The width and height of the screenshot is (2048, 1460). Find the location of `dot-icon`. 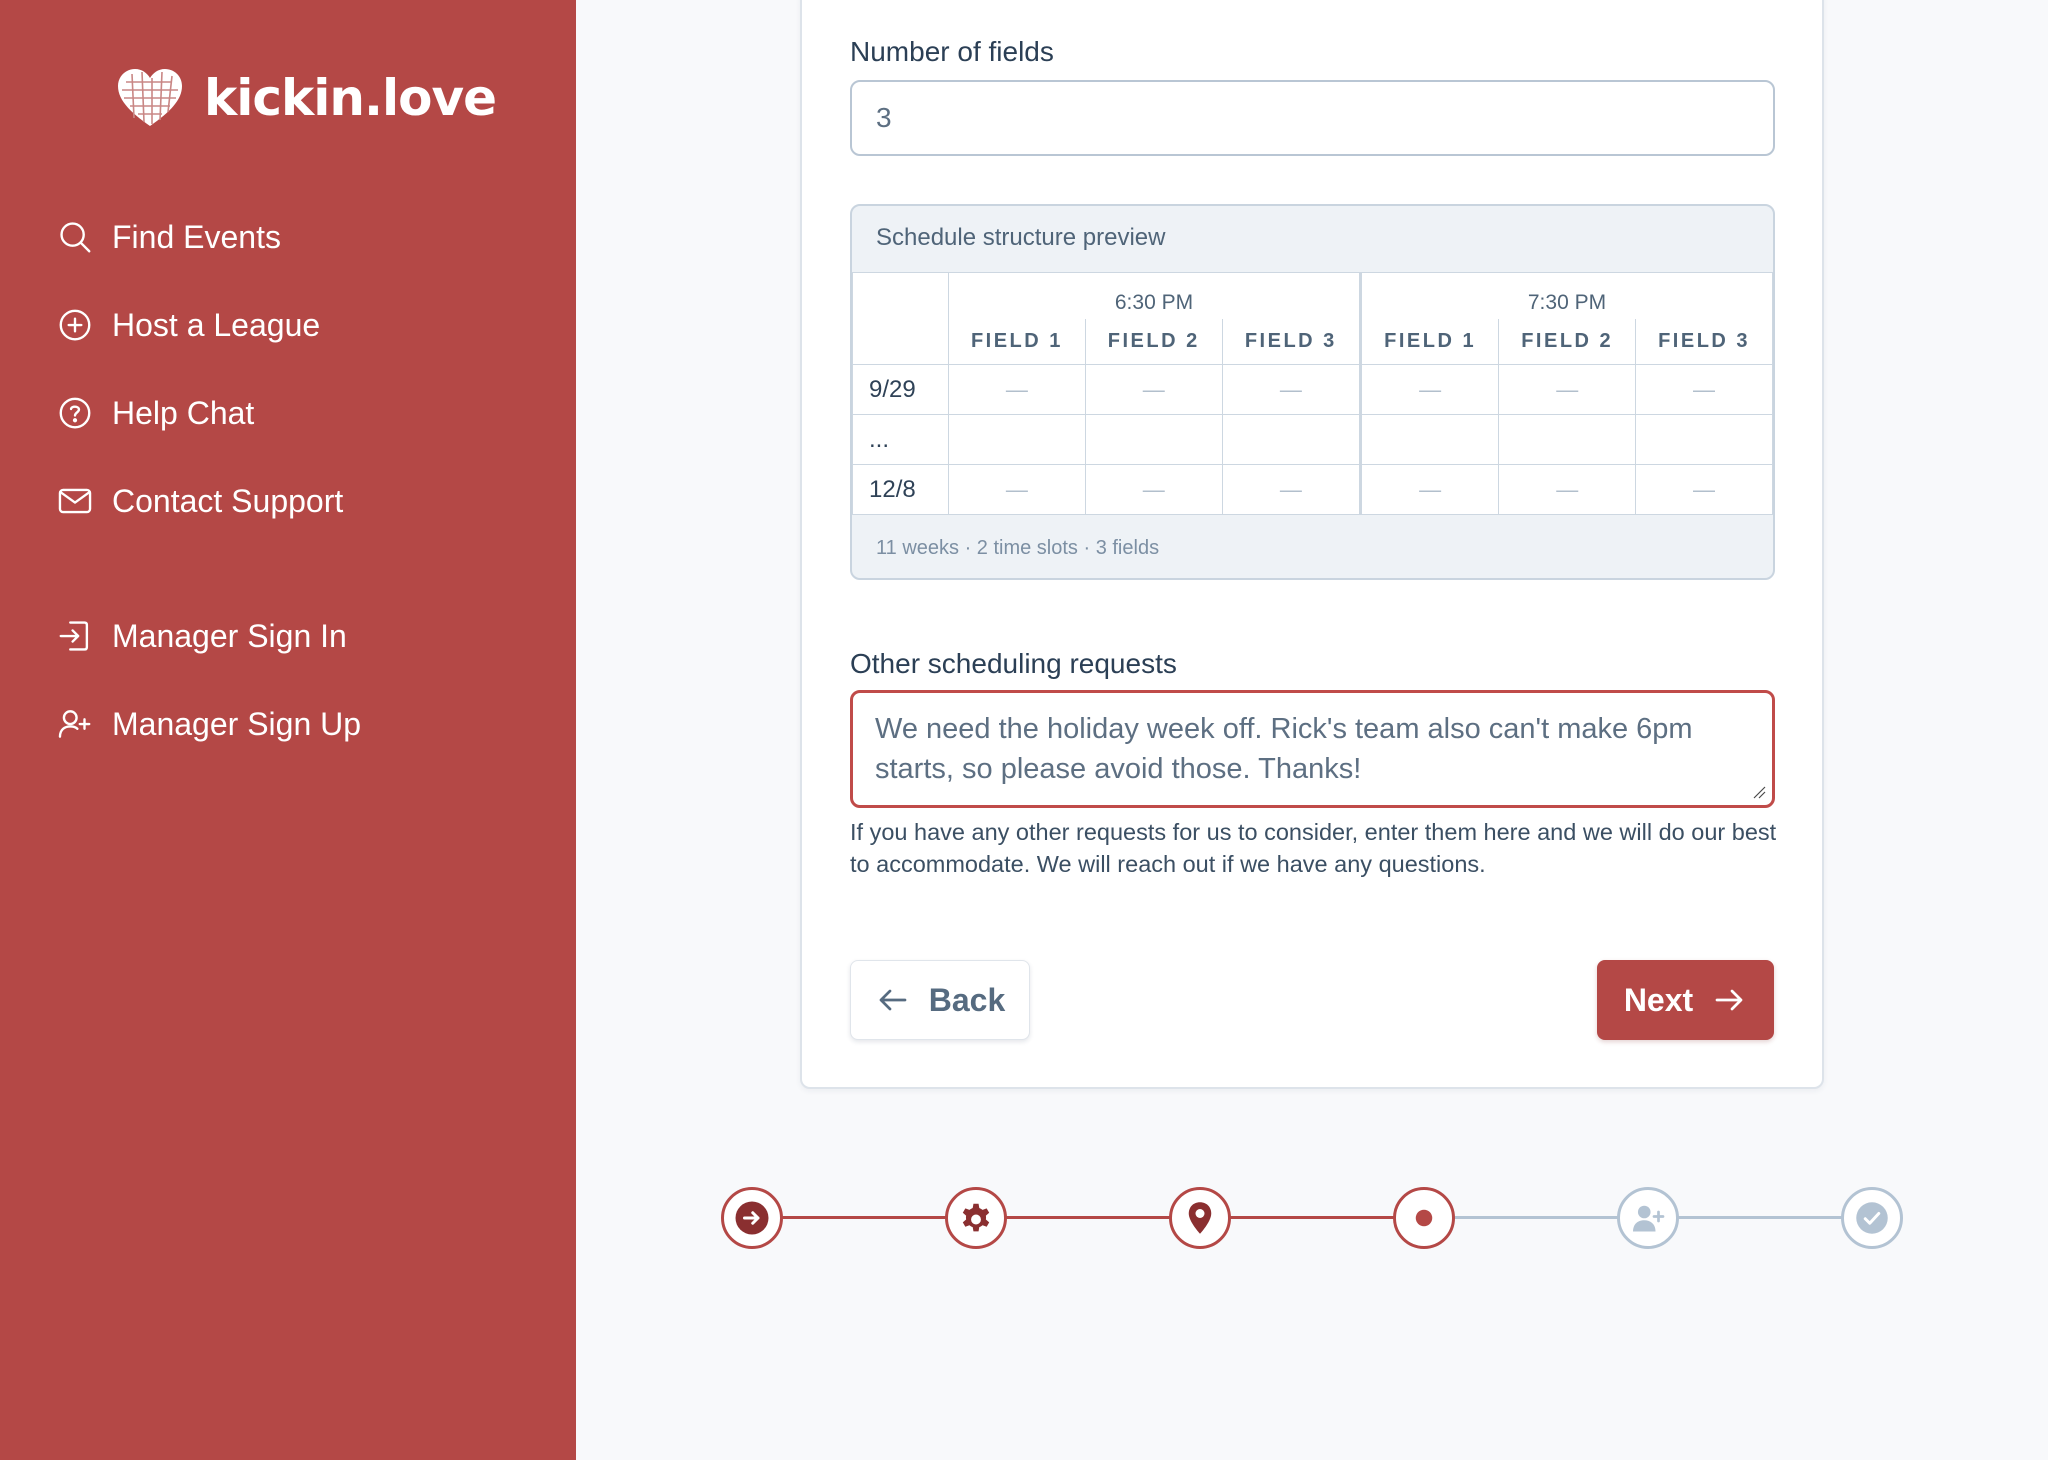

dot-icon is located at coordinates (1424, 1218).